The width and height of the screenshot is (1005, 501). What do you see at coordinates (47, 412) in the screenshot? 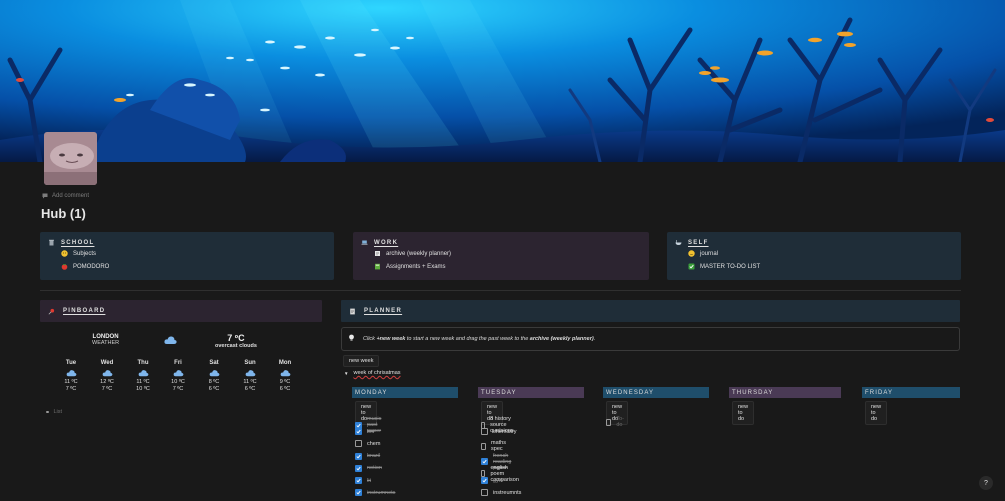
I see `bullet-icon` at bounding box center [47, 412].